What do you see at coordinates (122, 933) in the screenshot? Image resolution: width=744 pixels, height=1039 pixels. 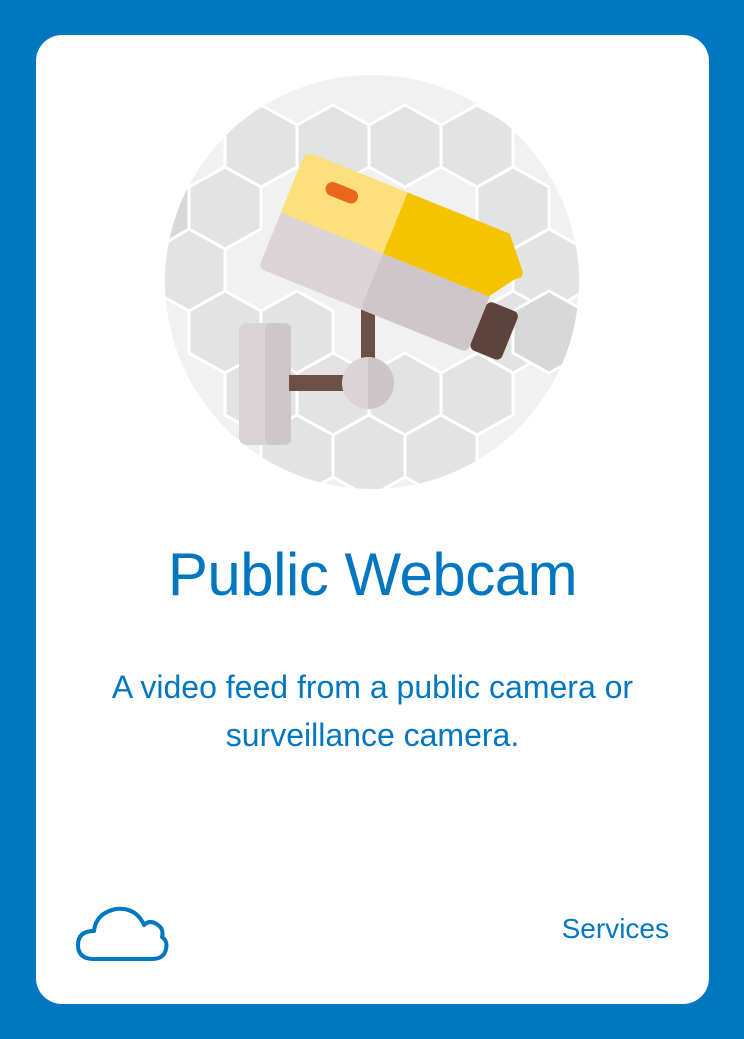 I see `cloud-icon` at bounding box center [122, 933].